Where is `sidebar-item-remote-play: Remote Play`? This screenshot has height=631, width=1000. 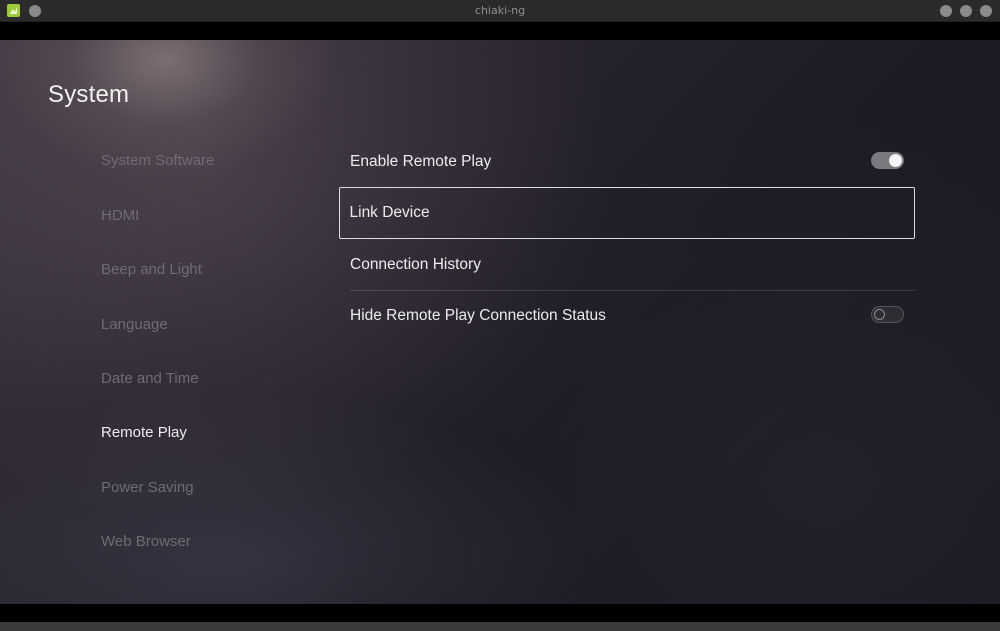
sidebar-item-remote-play: Remote Play is located at coordinates (144, 433).